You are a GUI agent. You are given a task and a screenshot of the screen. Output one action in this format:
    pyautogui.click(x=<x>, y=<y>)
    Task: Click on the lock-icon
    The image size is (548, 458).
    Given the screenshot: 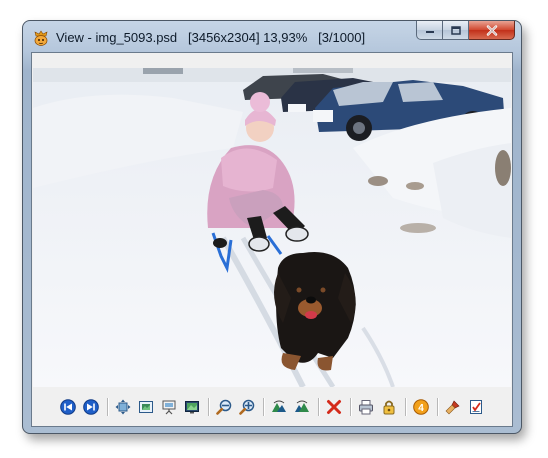 What is the action you would take?
    pyautogui.click(x=389, y=407)
    